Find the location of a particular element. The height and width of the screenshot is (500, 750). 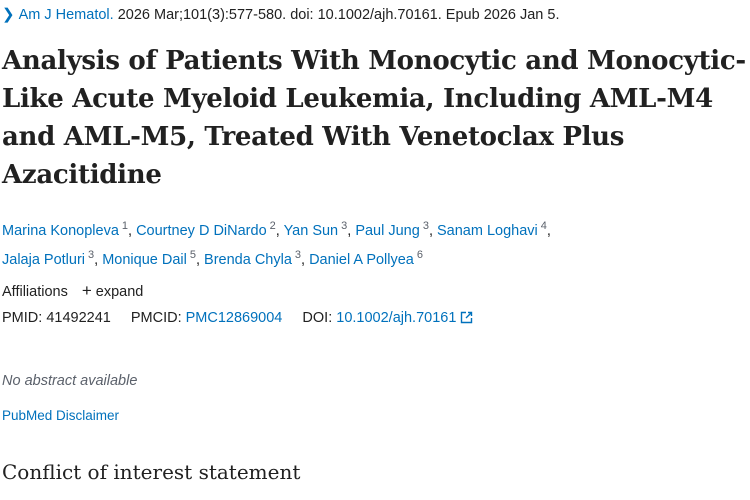

author-link: Marina Konopleva is located at coordinates (60, 231).